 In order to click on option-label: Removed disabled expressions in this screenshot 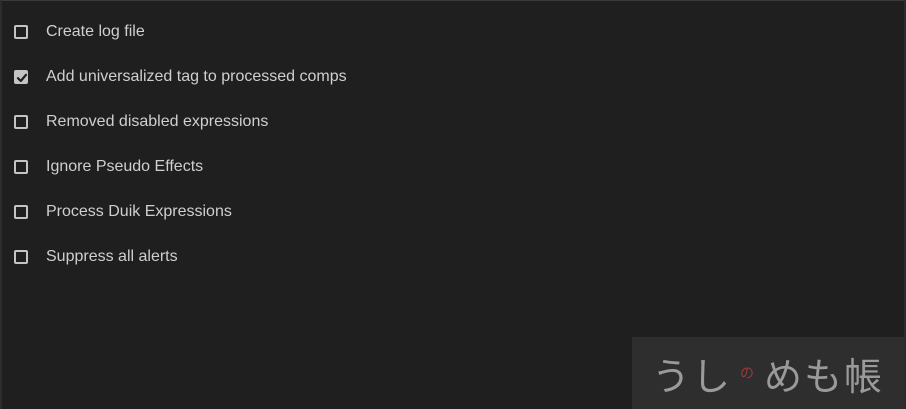, I will do `click(157, 121)`.